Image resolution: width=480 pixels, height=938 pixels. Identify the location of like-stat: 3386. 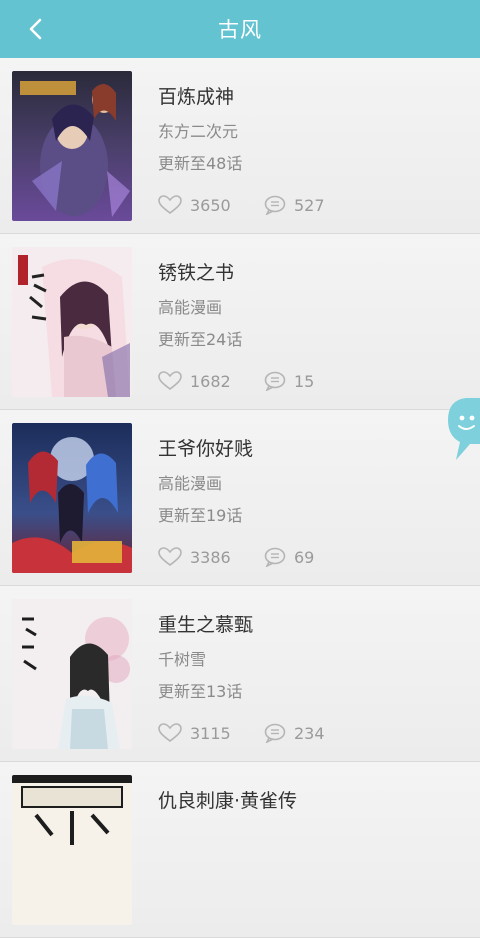
(211, 557).